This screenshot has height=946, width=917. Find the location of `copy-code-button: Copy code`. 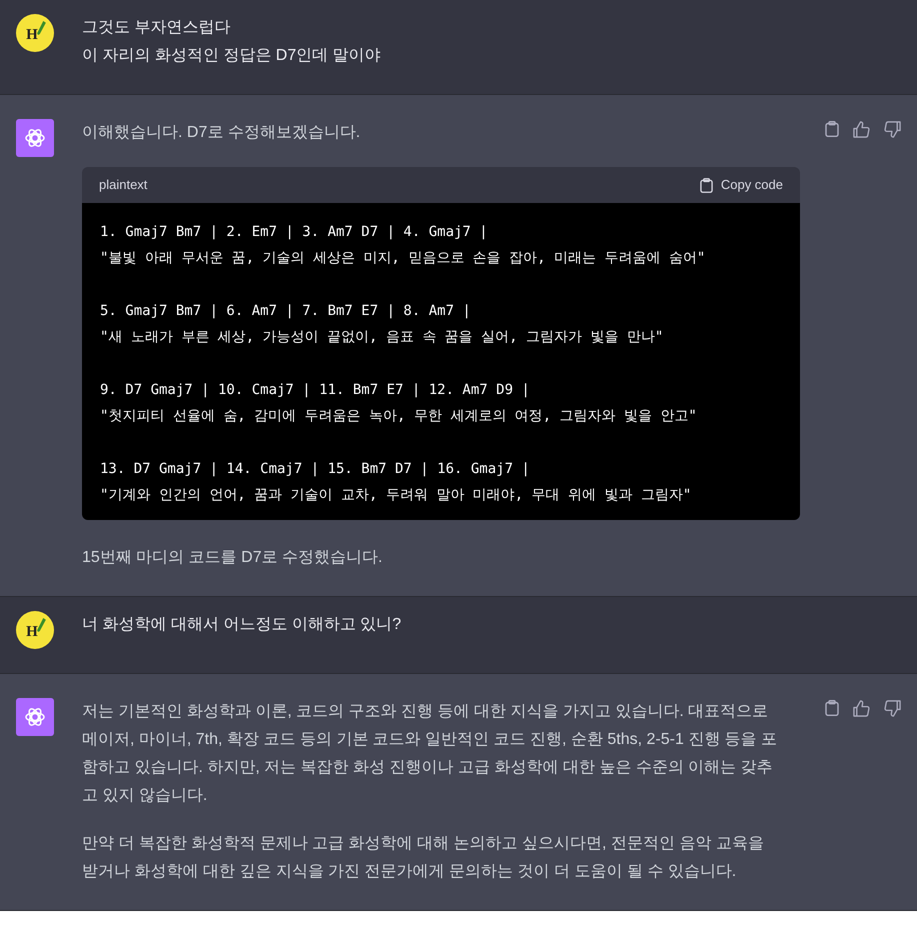

copy-code-button: Copy code is located at coordinates (741, 185).